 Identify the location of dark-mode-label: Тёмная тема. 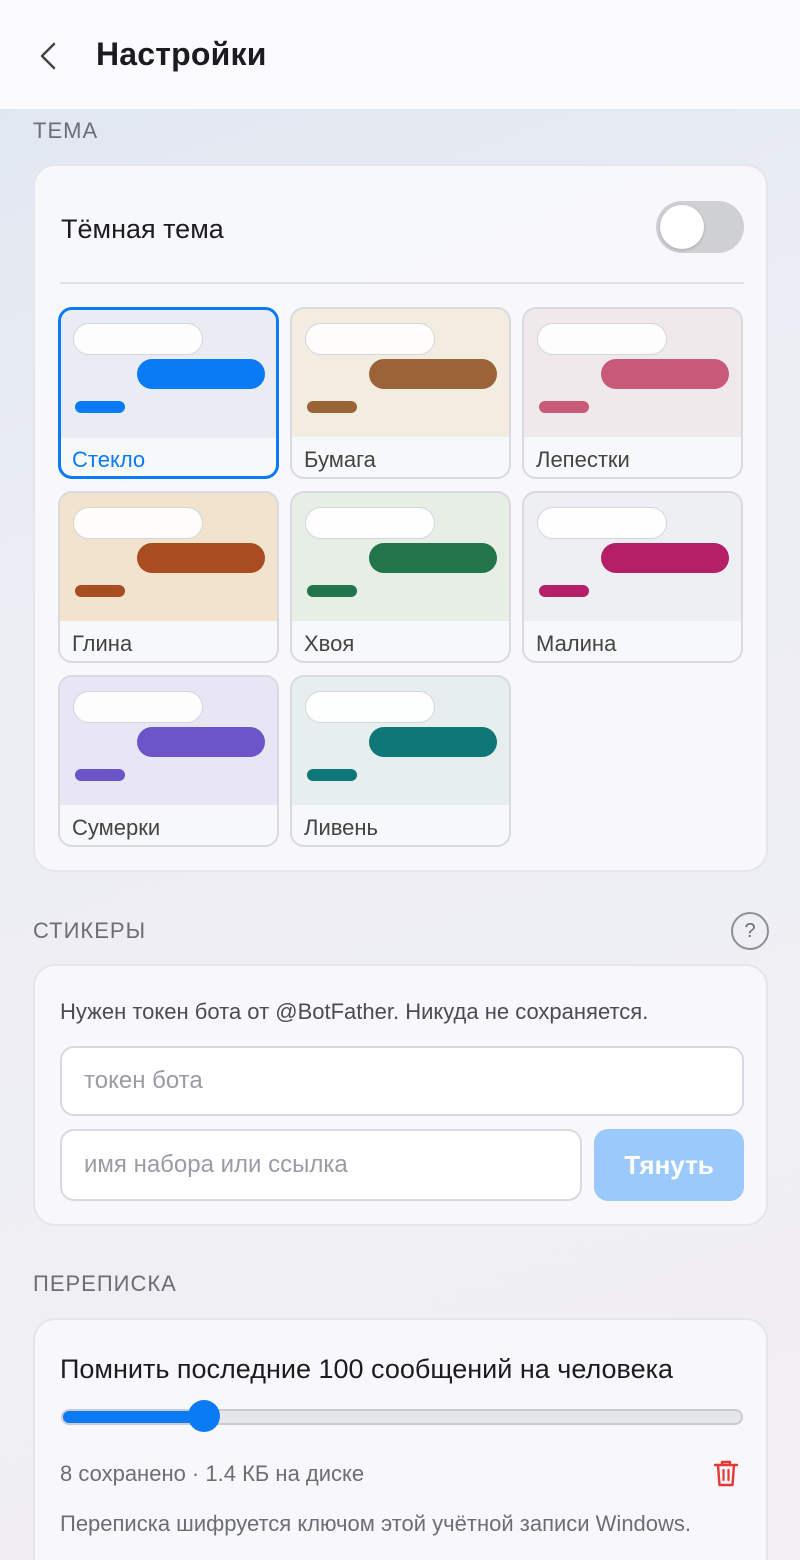
(142, 229).